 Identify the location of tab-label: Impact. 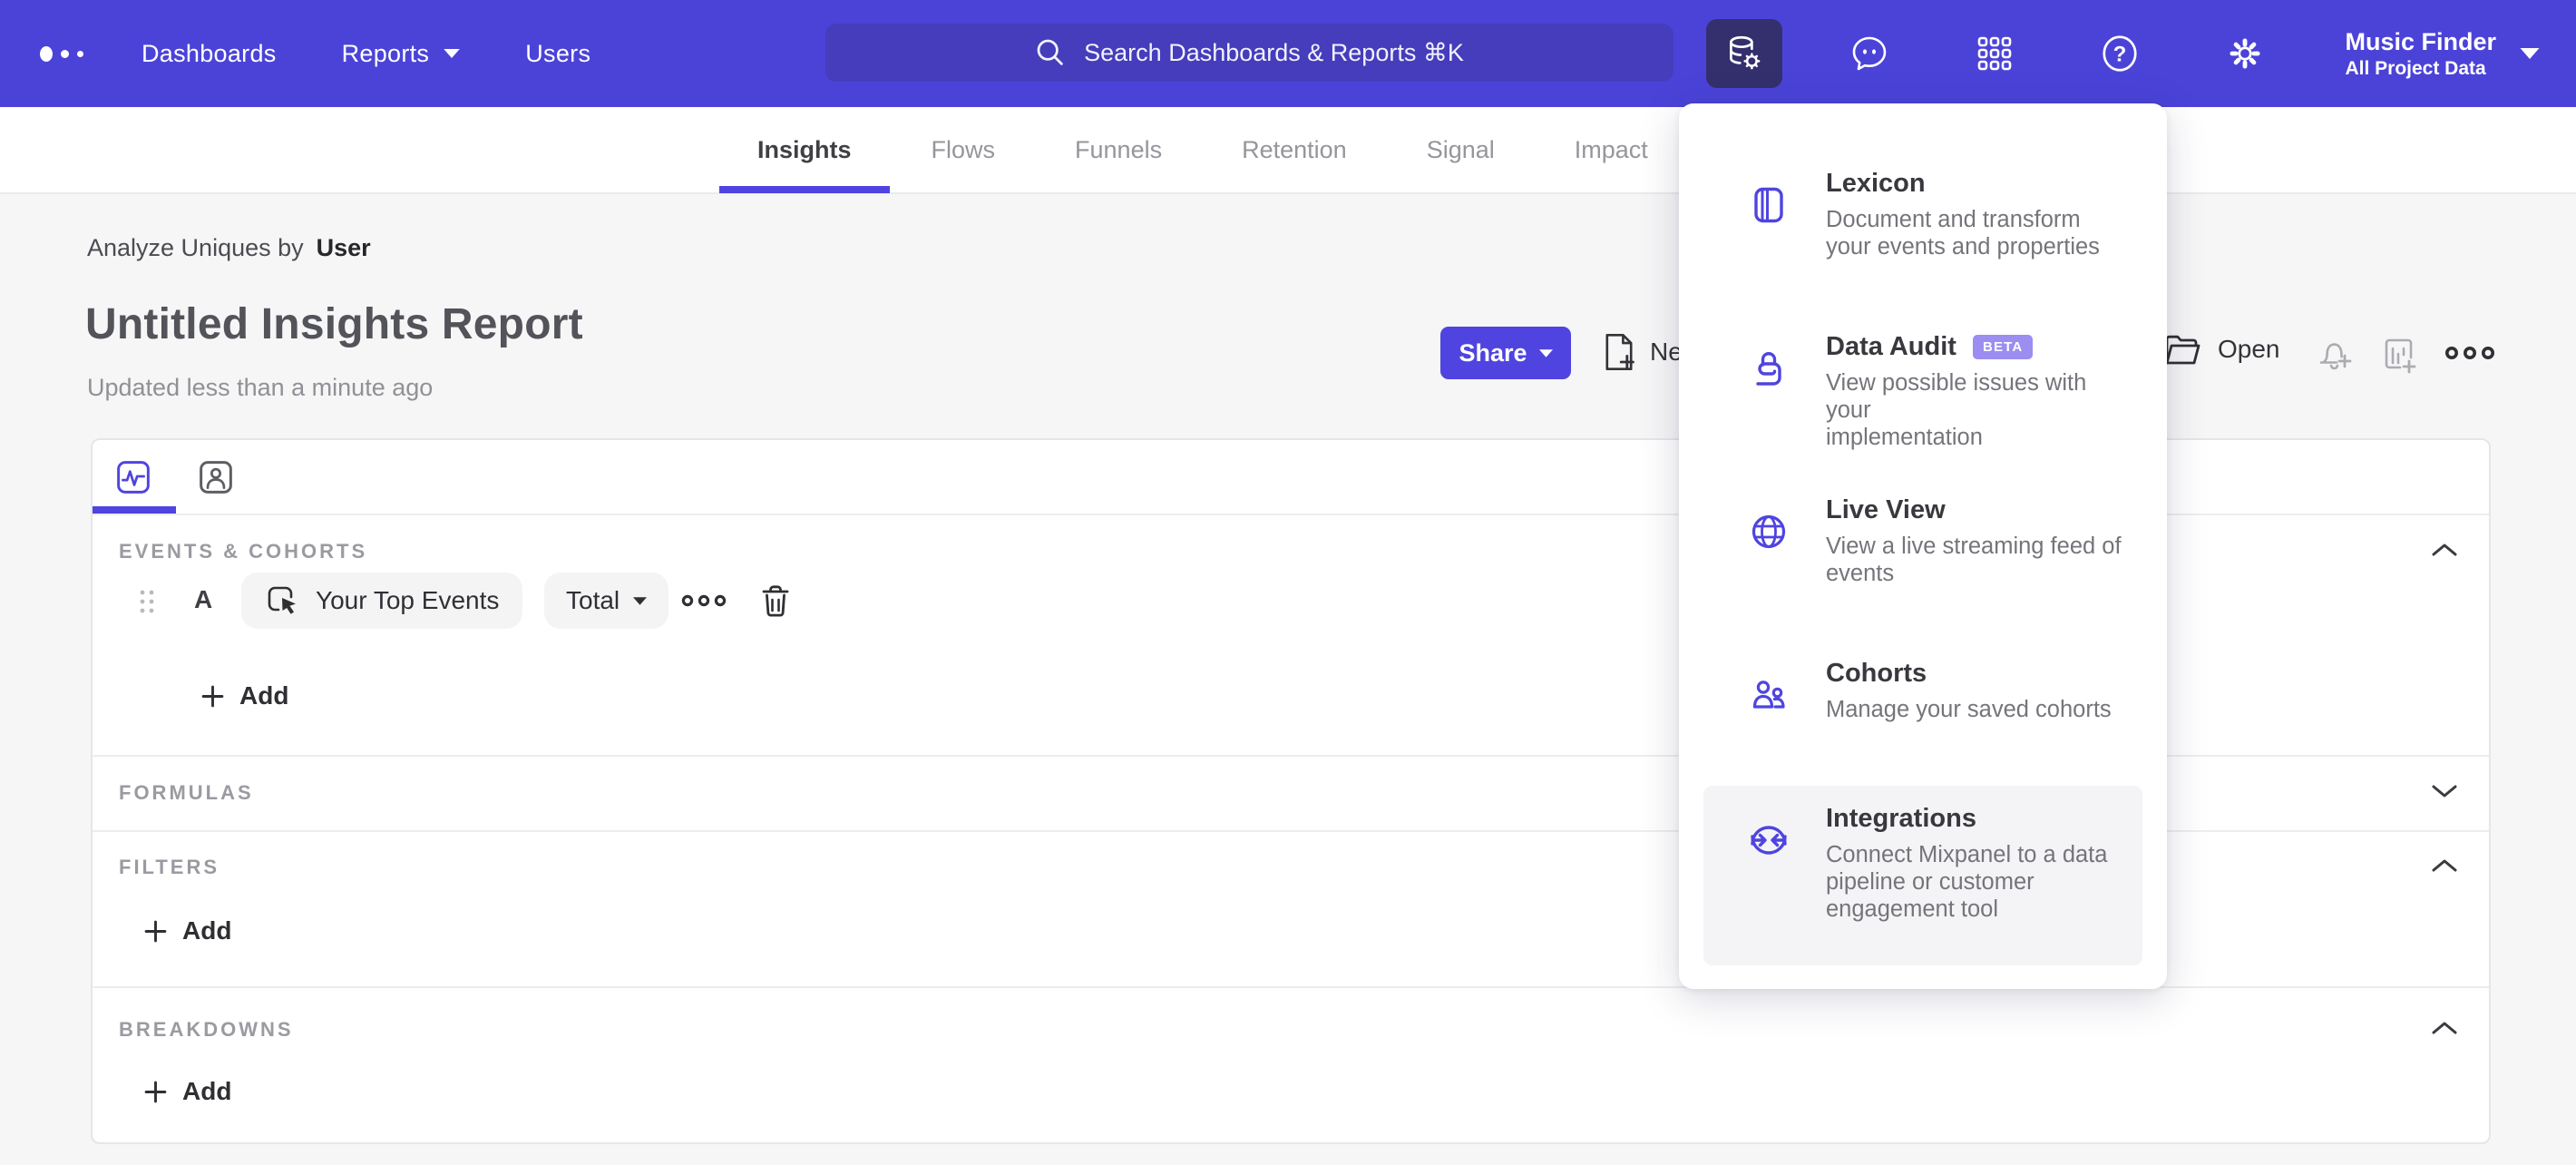
(1611, 149).